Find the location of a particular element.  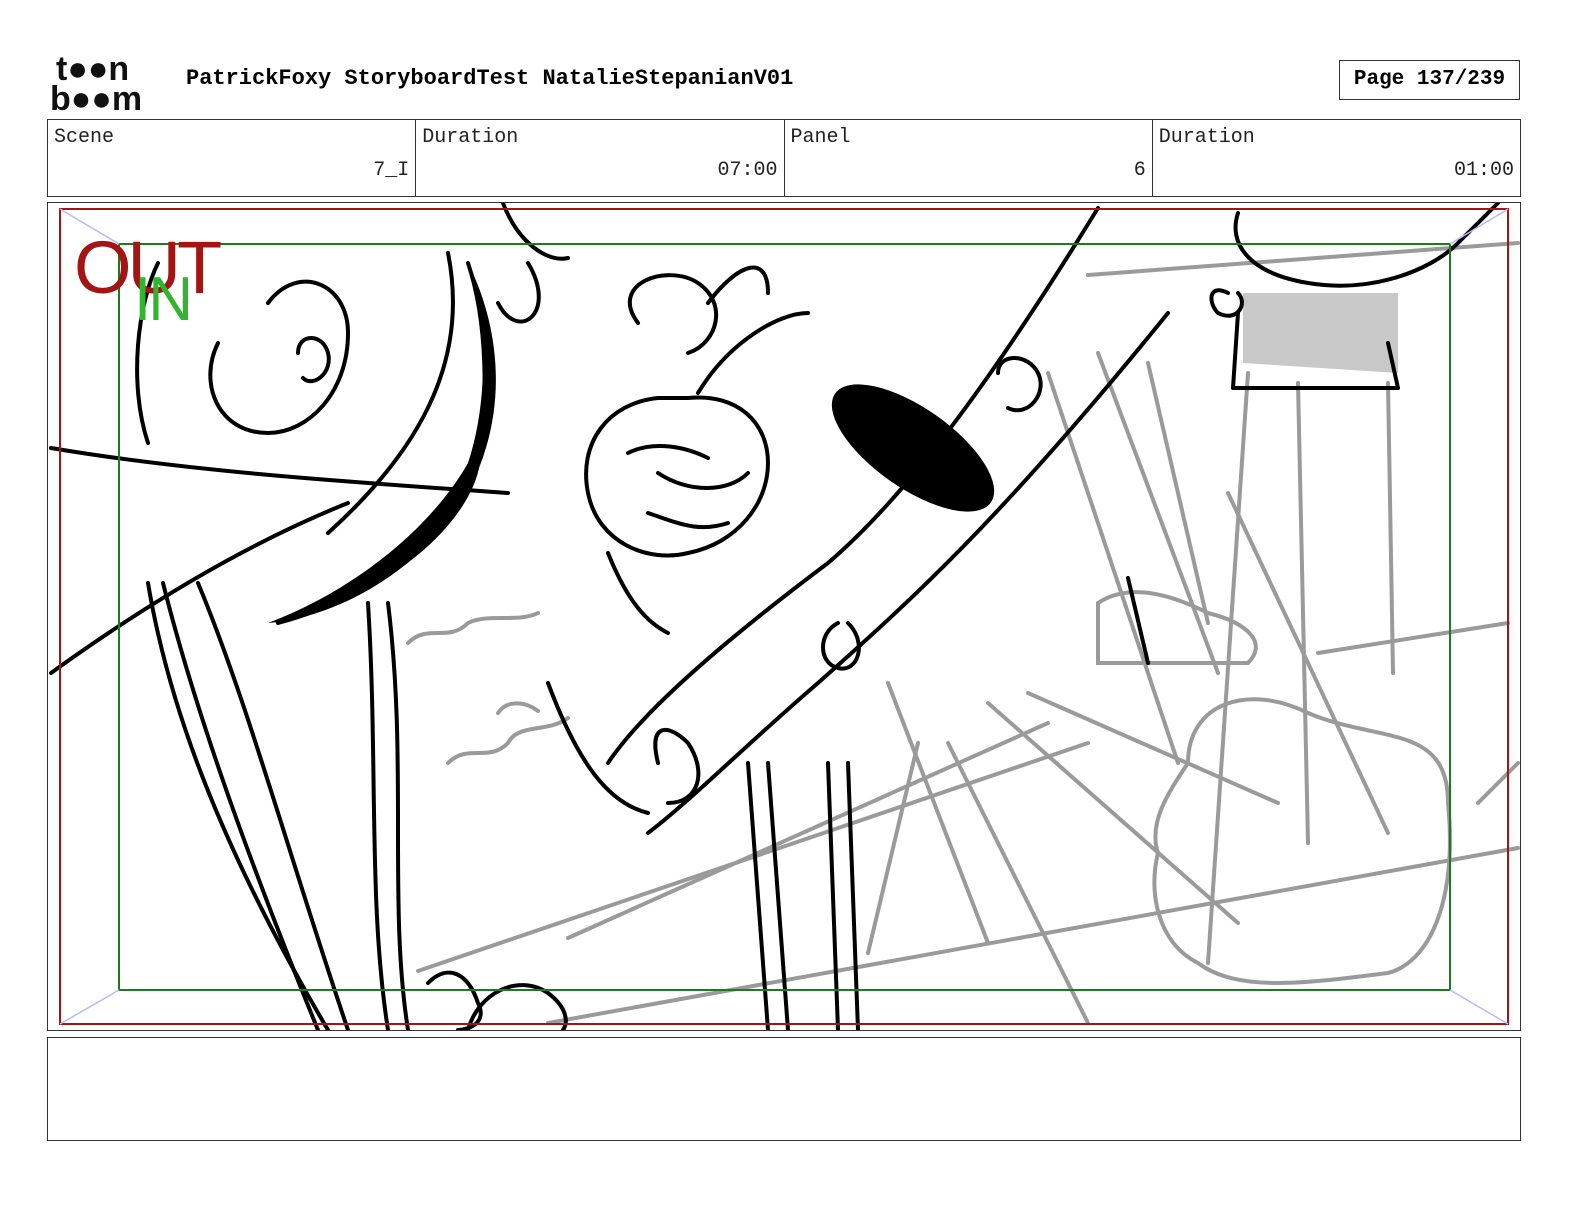

panel-duration-label: Duration is located at coordinates (1206, 137).